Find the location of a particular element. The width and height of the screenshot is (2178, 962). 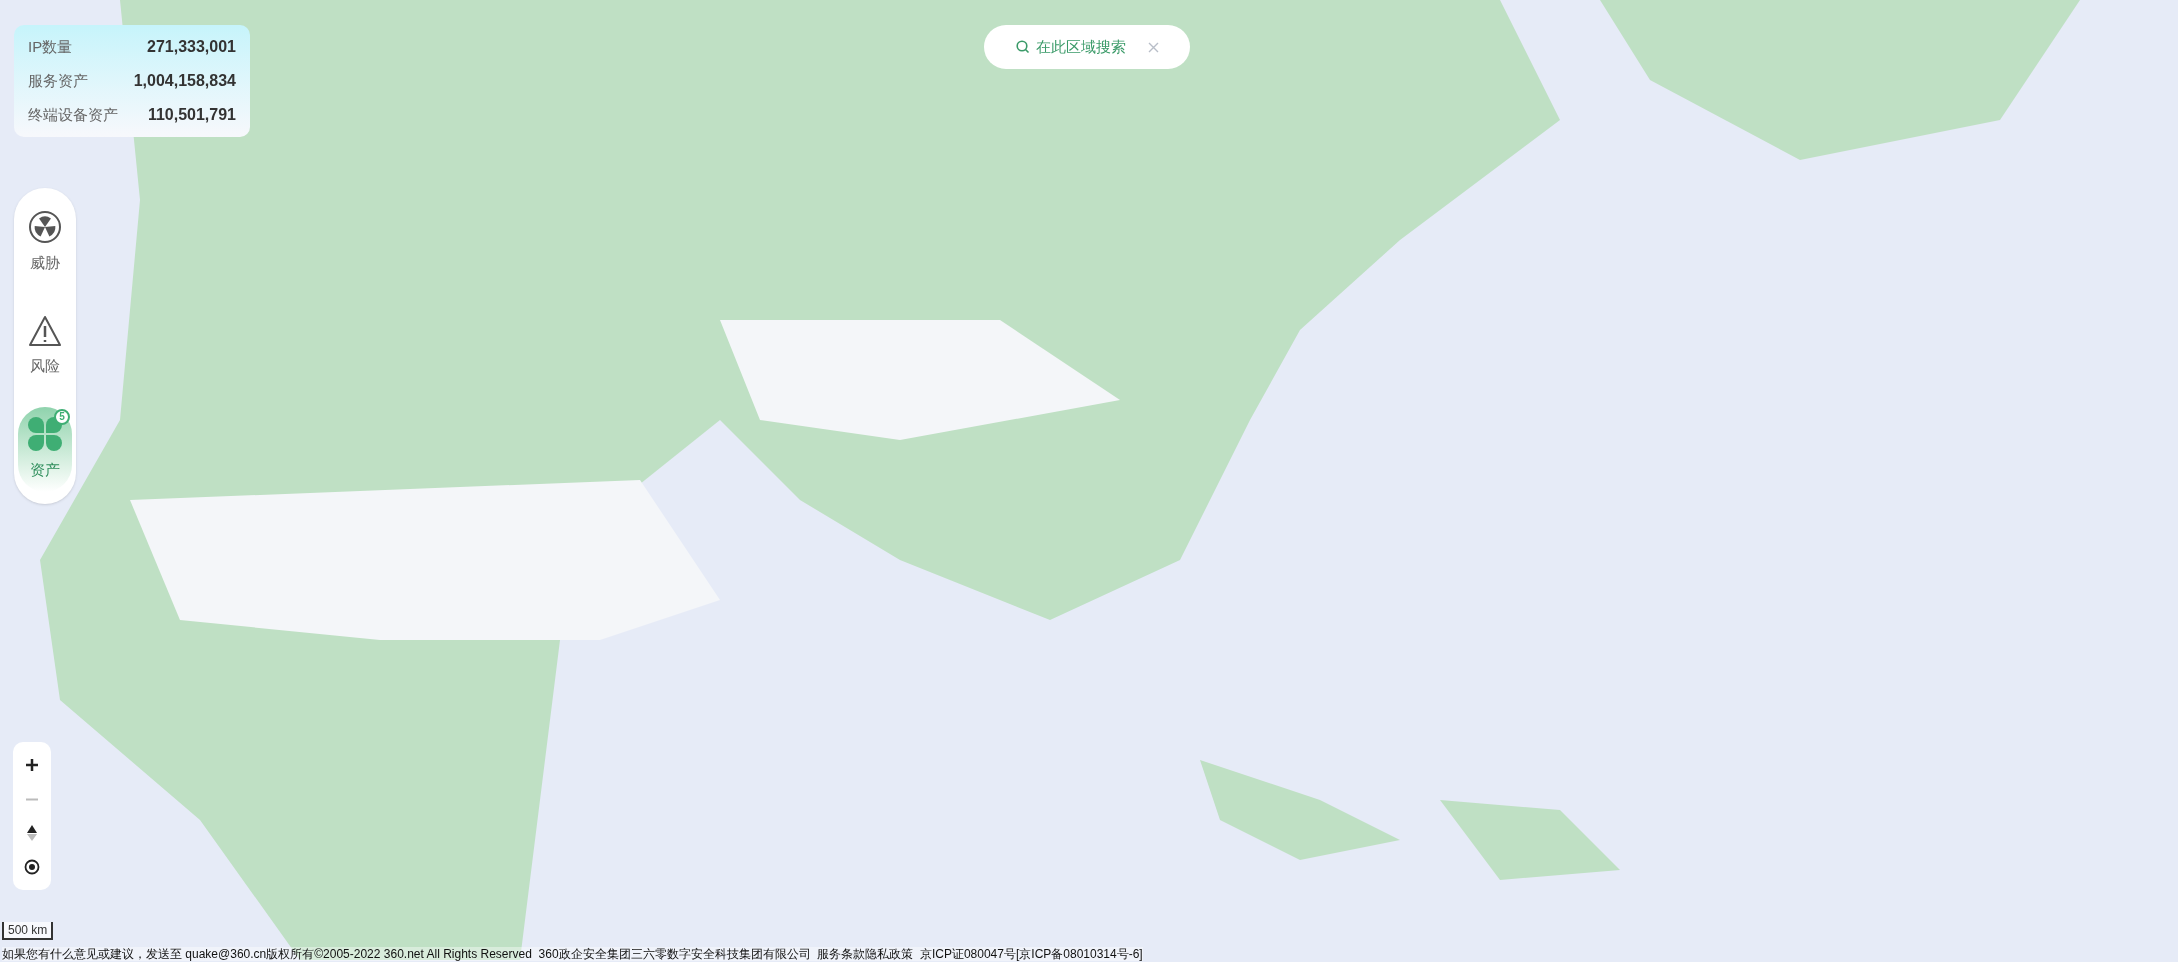

compass-icon is located at coordinates (32, 833).